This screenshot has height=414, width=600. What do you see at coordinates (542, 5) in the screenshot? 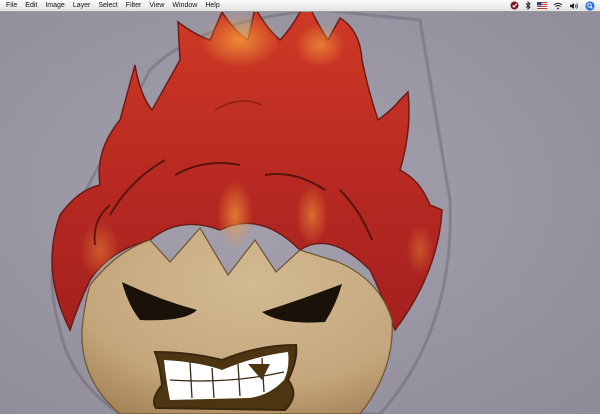
I see `flag-icon` at bounding box center [542, 5].